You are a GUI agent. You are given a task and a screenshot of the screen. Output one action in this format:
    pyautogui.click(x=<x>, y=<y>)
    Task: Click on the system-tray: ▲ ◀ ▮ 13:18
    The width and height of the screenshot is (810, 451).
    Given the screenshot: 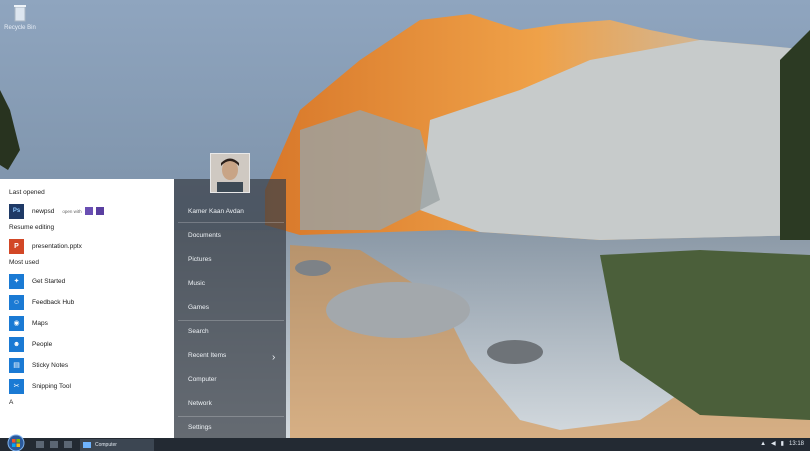 What is the action you would take?
    pyautogui.click(x=782, y=444)
    